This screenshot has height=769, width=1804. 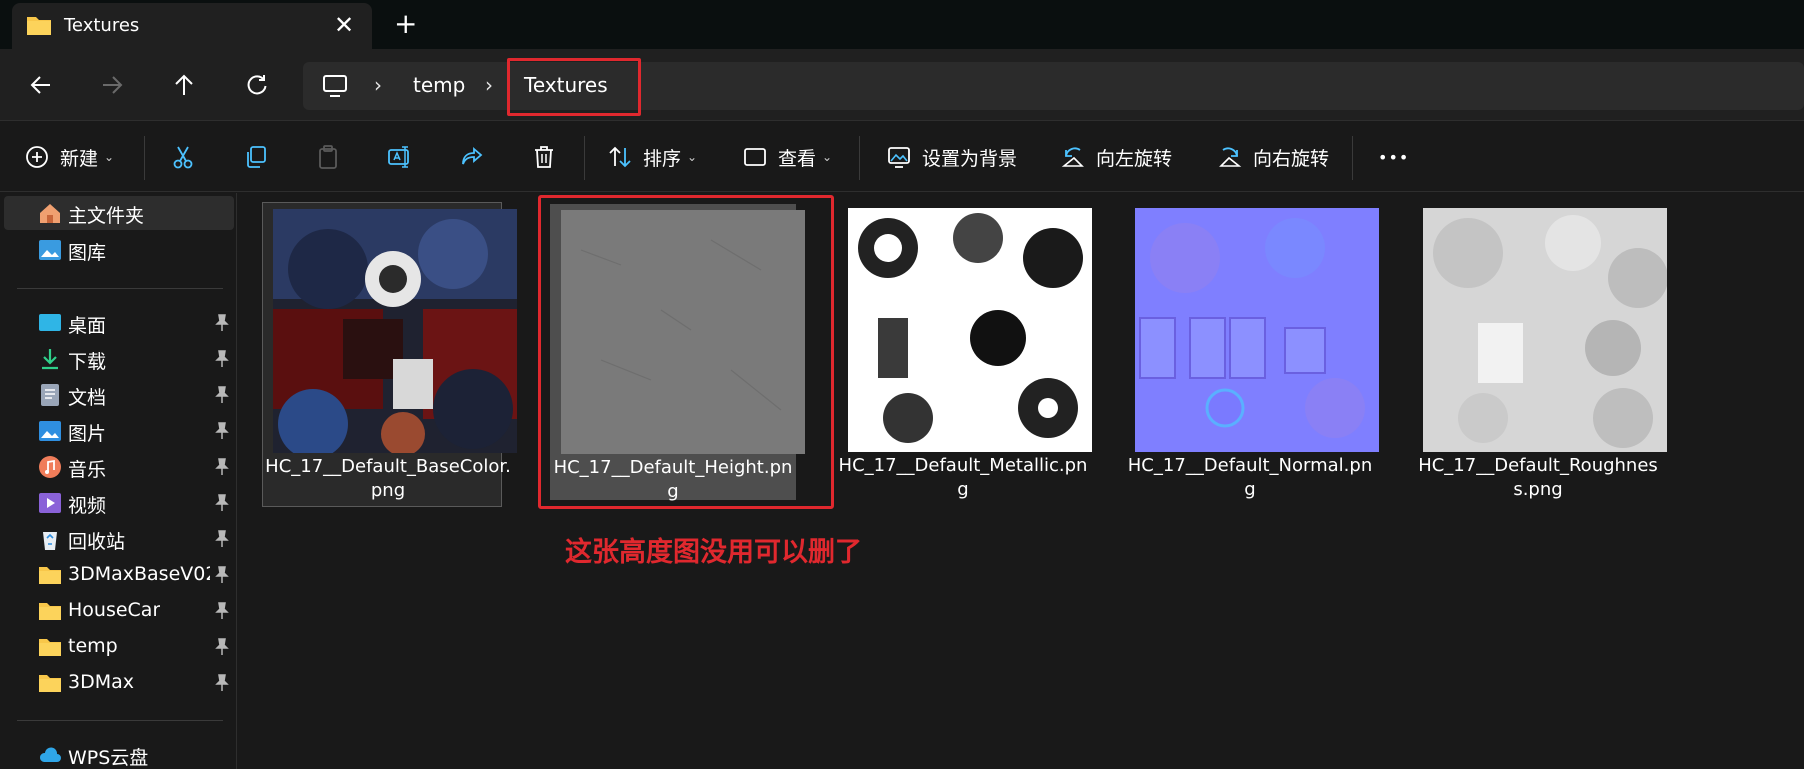 I want to click on sidebar-item-temp: temp, so click(x=119, y=647).